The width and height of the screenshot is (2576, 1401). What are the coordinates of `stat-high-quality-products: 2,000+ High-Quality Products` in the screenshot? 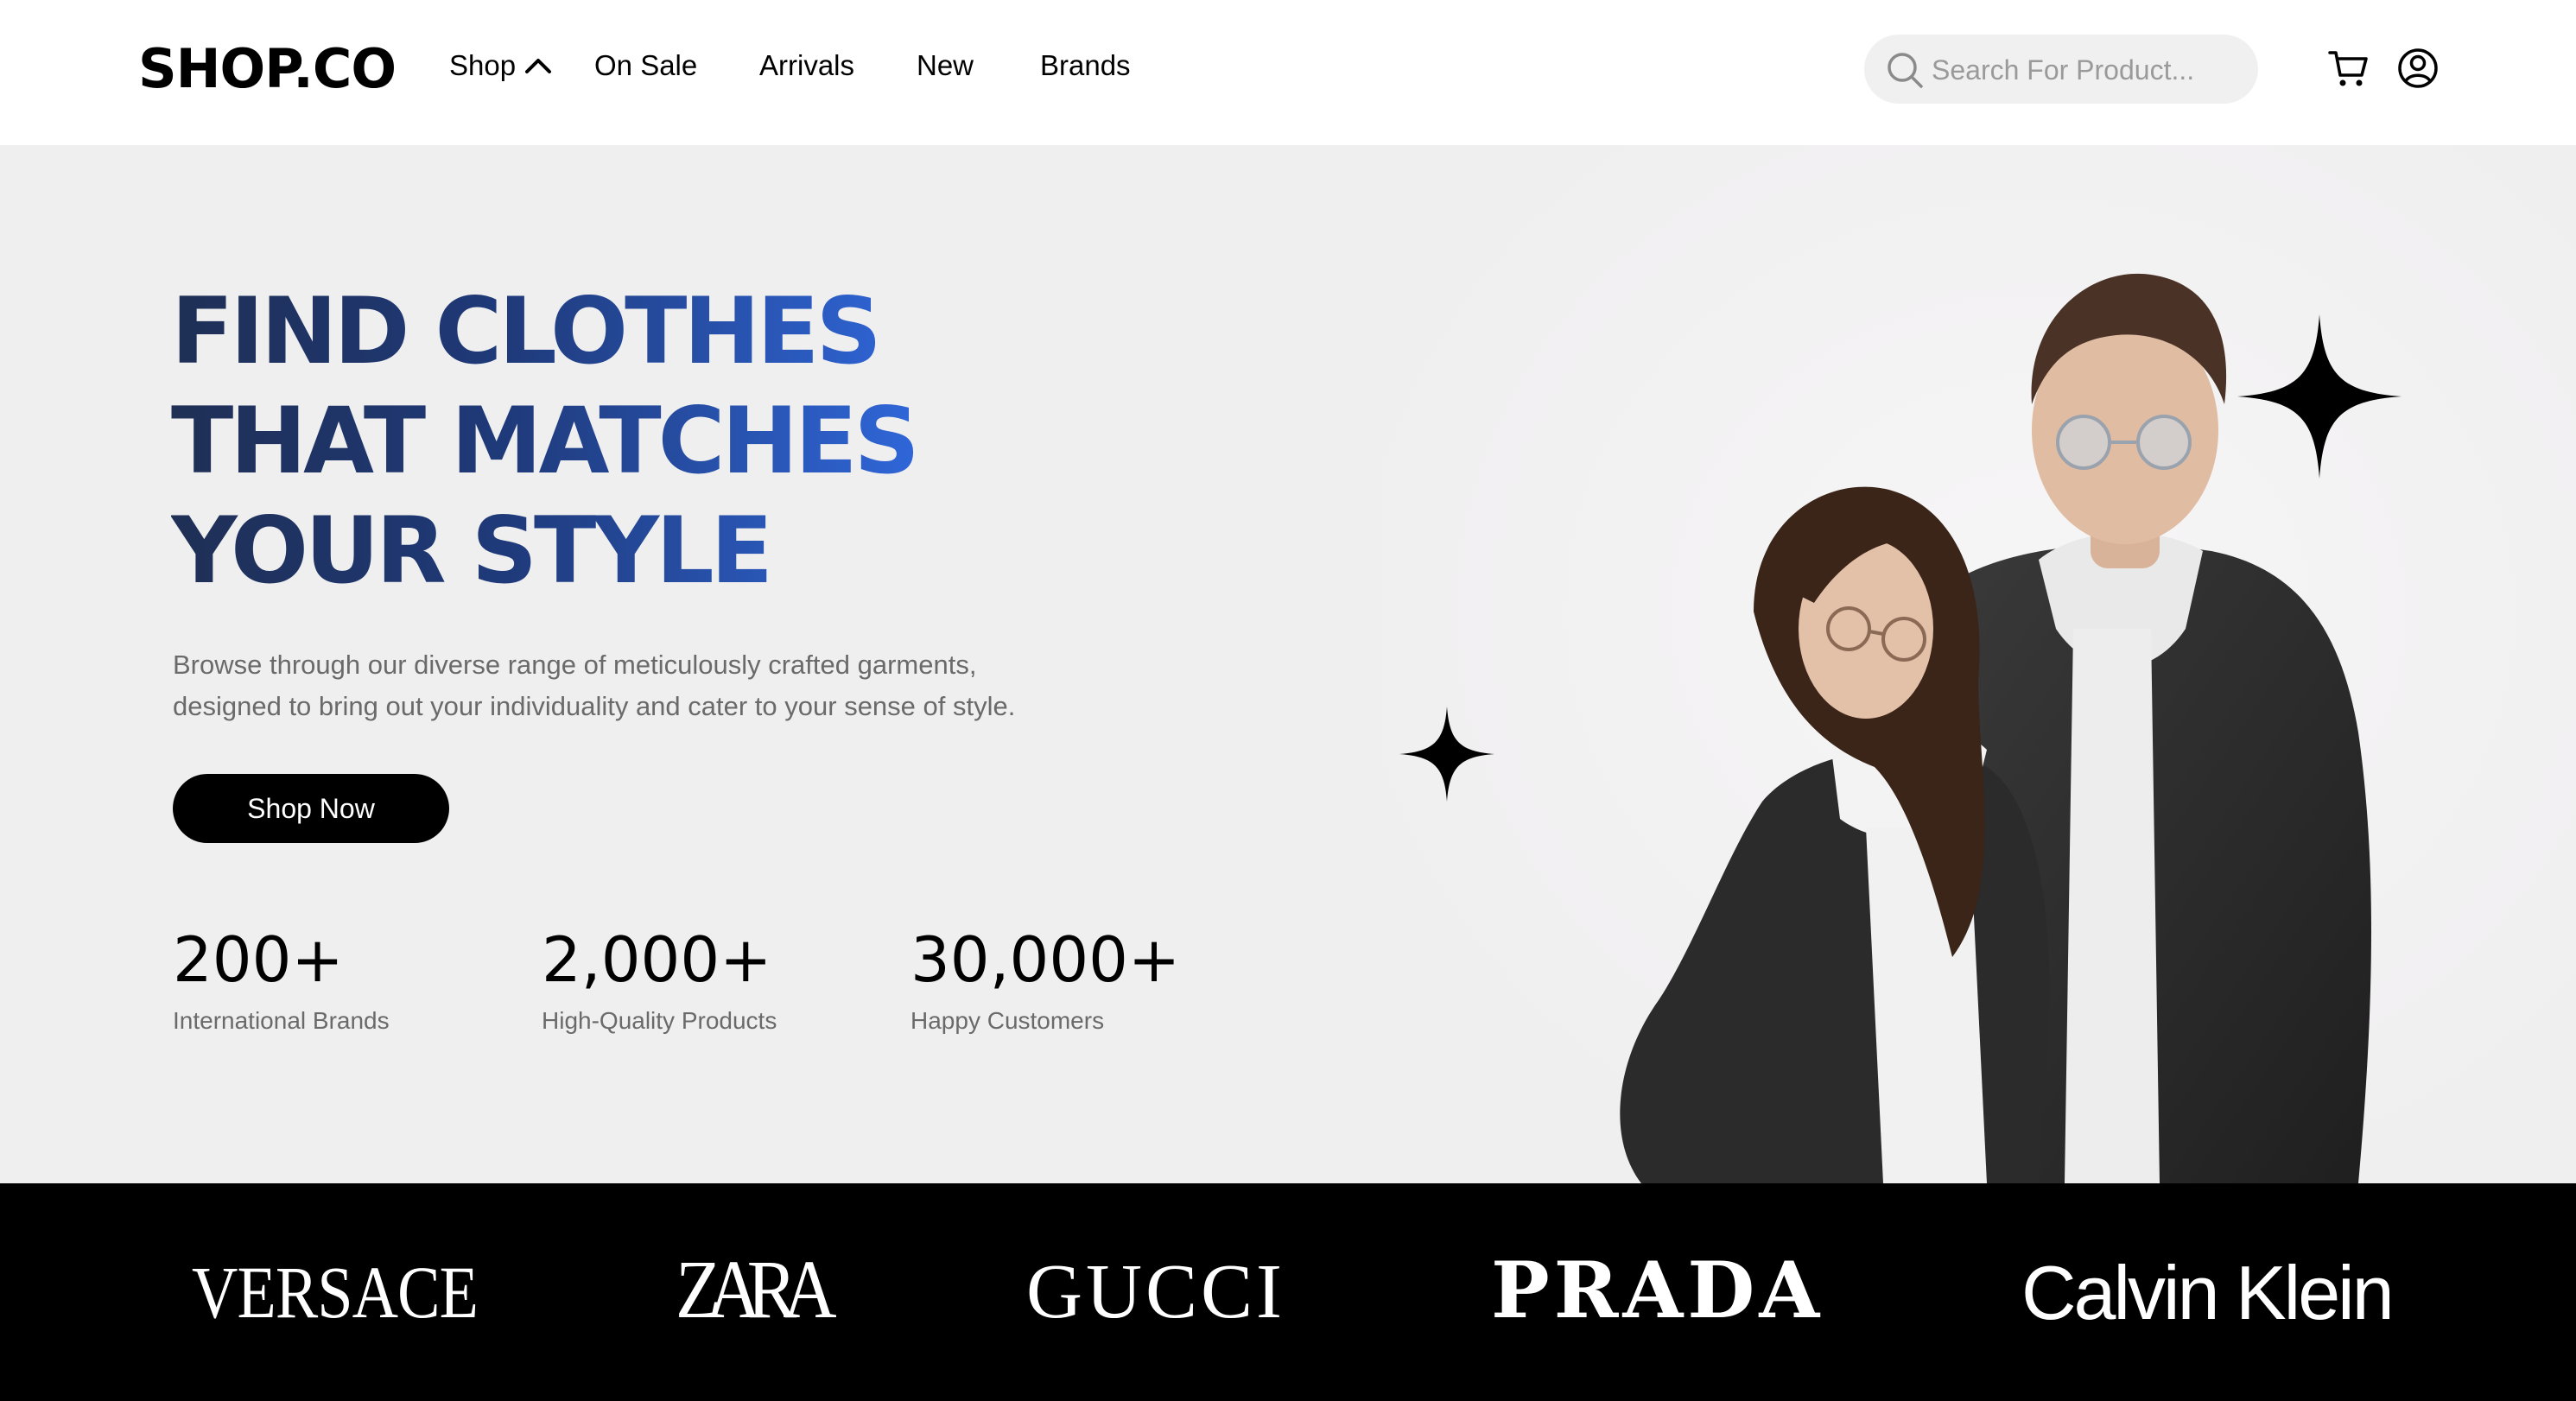 It's located at (659, 979).